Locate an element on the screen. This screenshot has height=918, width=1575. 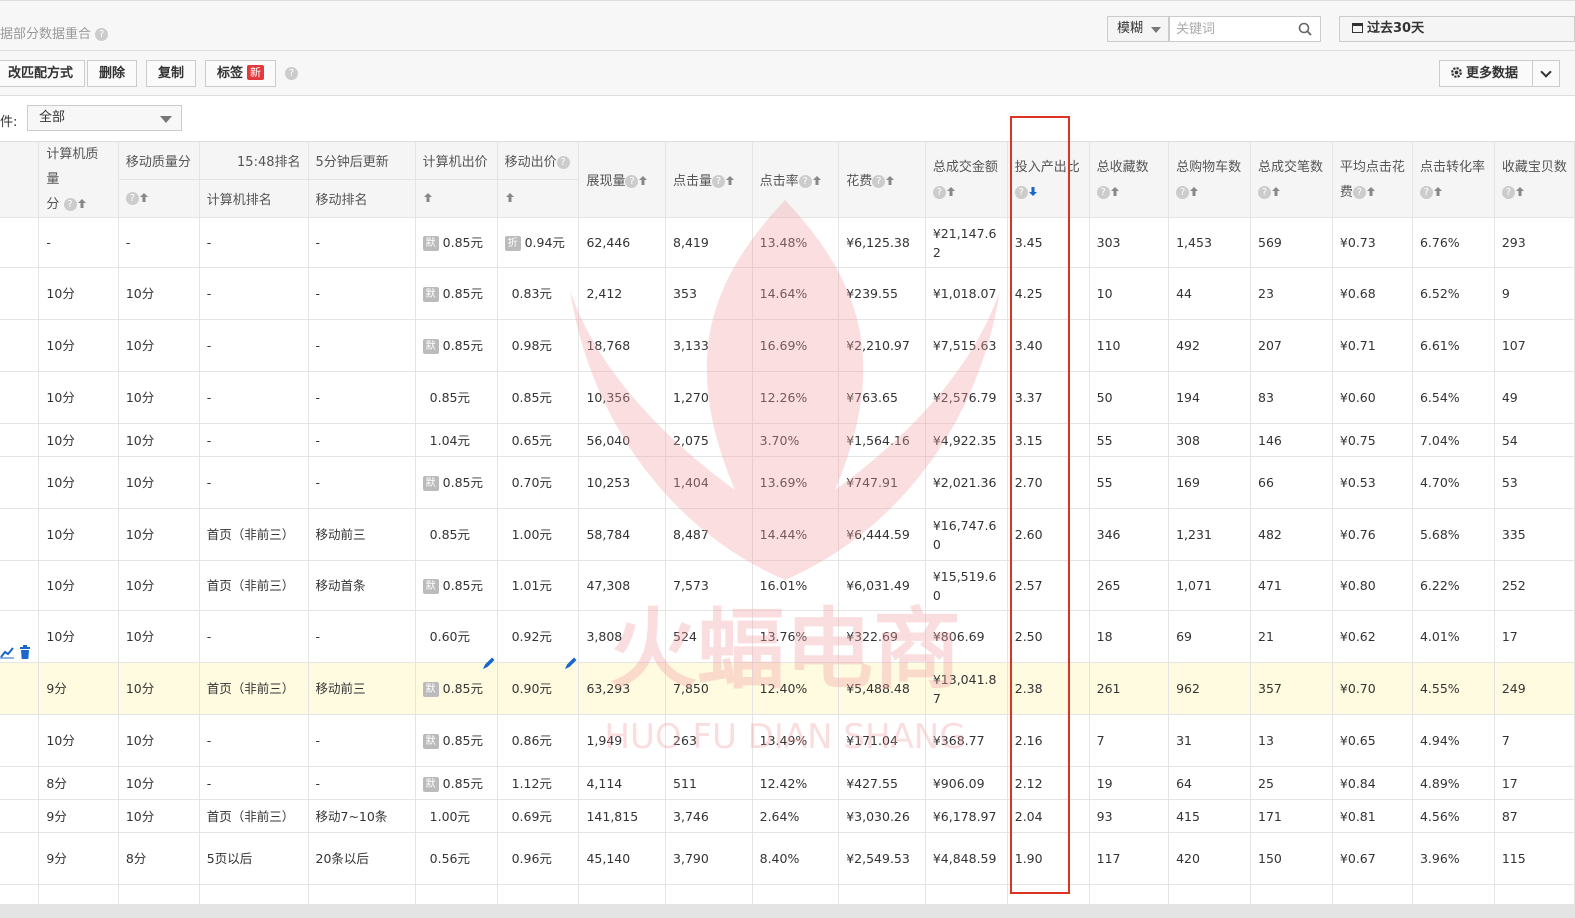
carts-header: 总购物车数? is located at coordinates (1210, 180).